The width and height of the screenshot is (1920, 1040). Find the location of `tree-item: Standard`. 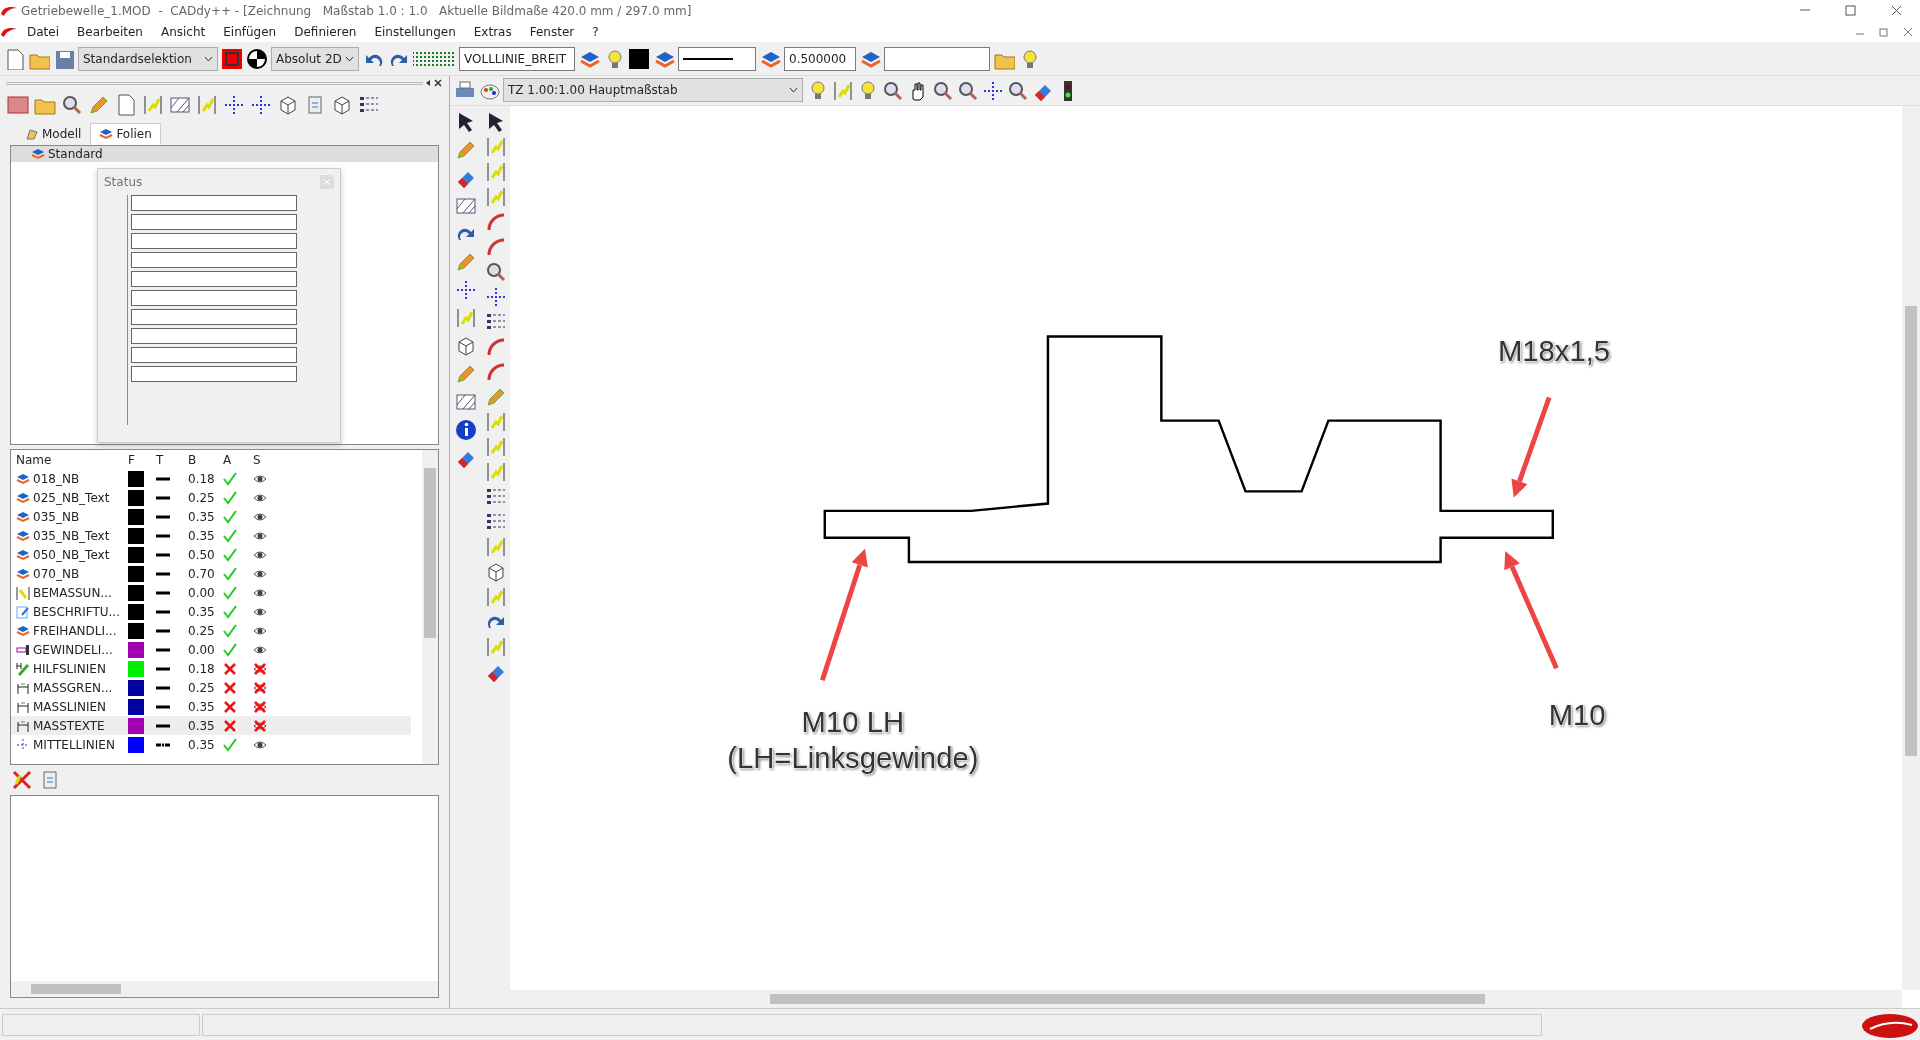

tree-item: Standard is located at coordinates (224, 154).